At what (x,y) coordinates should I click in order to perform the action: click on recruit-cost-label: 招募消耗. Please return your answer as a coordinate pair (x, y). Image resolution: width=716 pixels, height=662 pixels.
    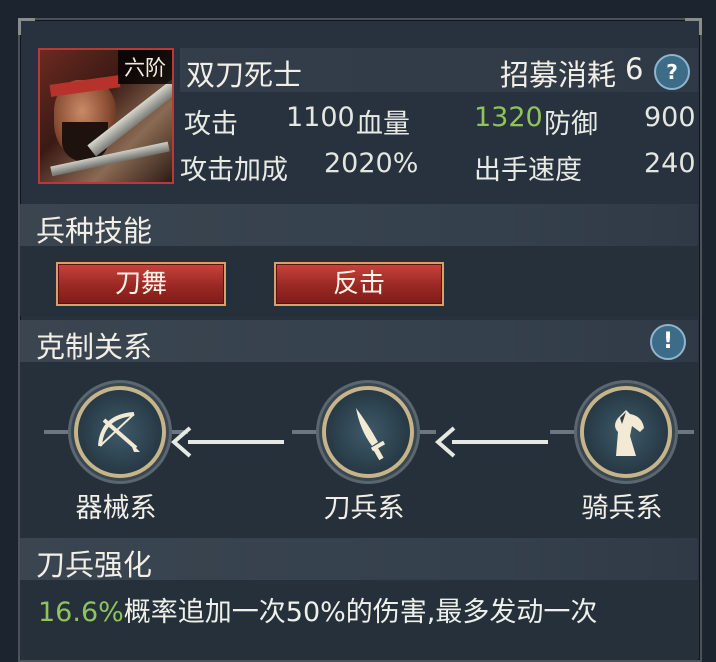
    Looking at the image, I should click on (558, 75).